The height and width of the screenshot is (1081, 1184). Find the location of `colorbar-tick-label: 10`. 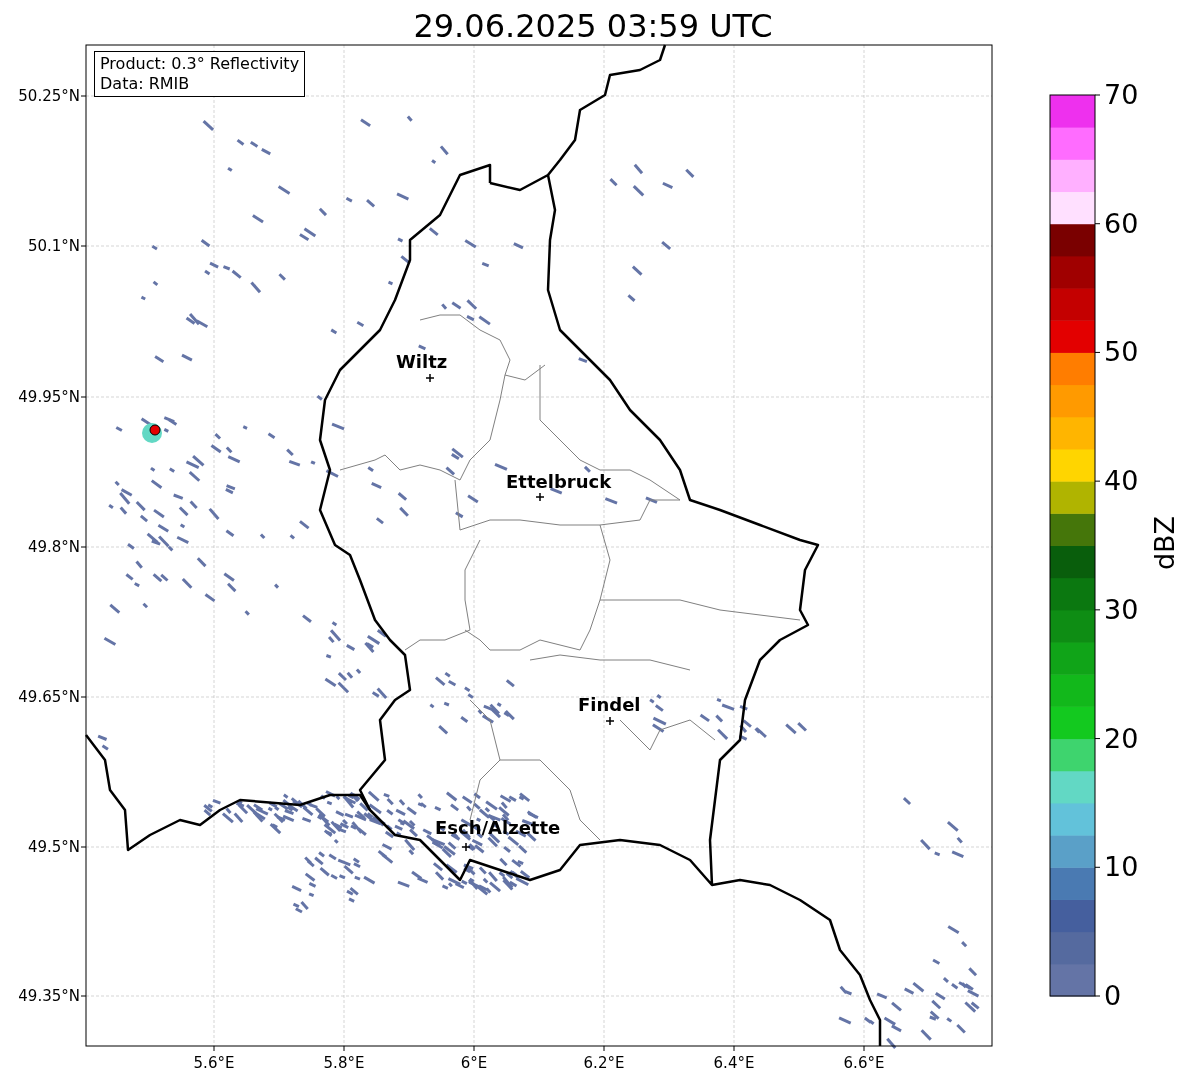

colorbar-tick-label: 10 is located at coordinates (1121, 867).